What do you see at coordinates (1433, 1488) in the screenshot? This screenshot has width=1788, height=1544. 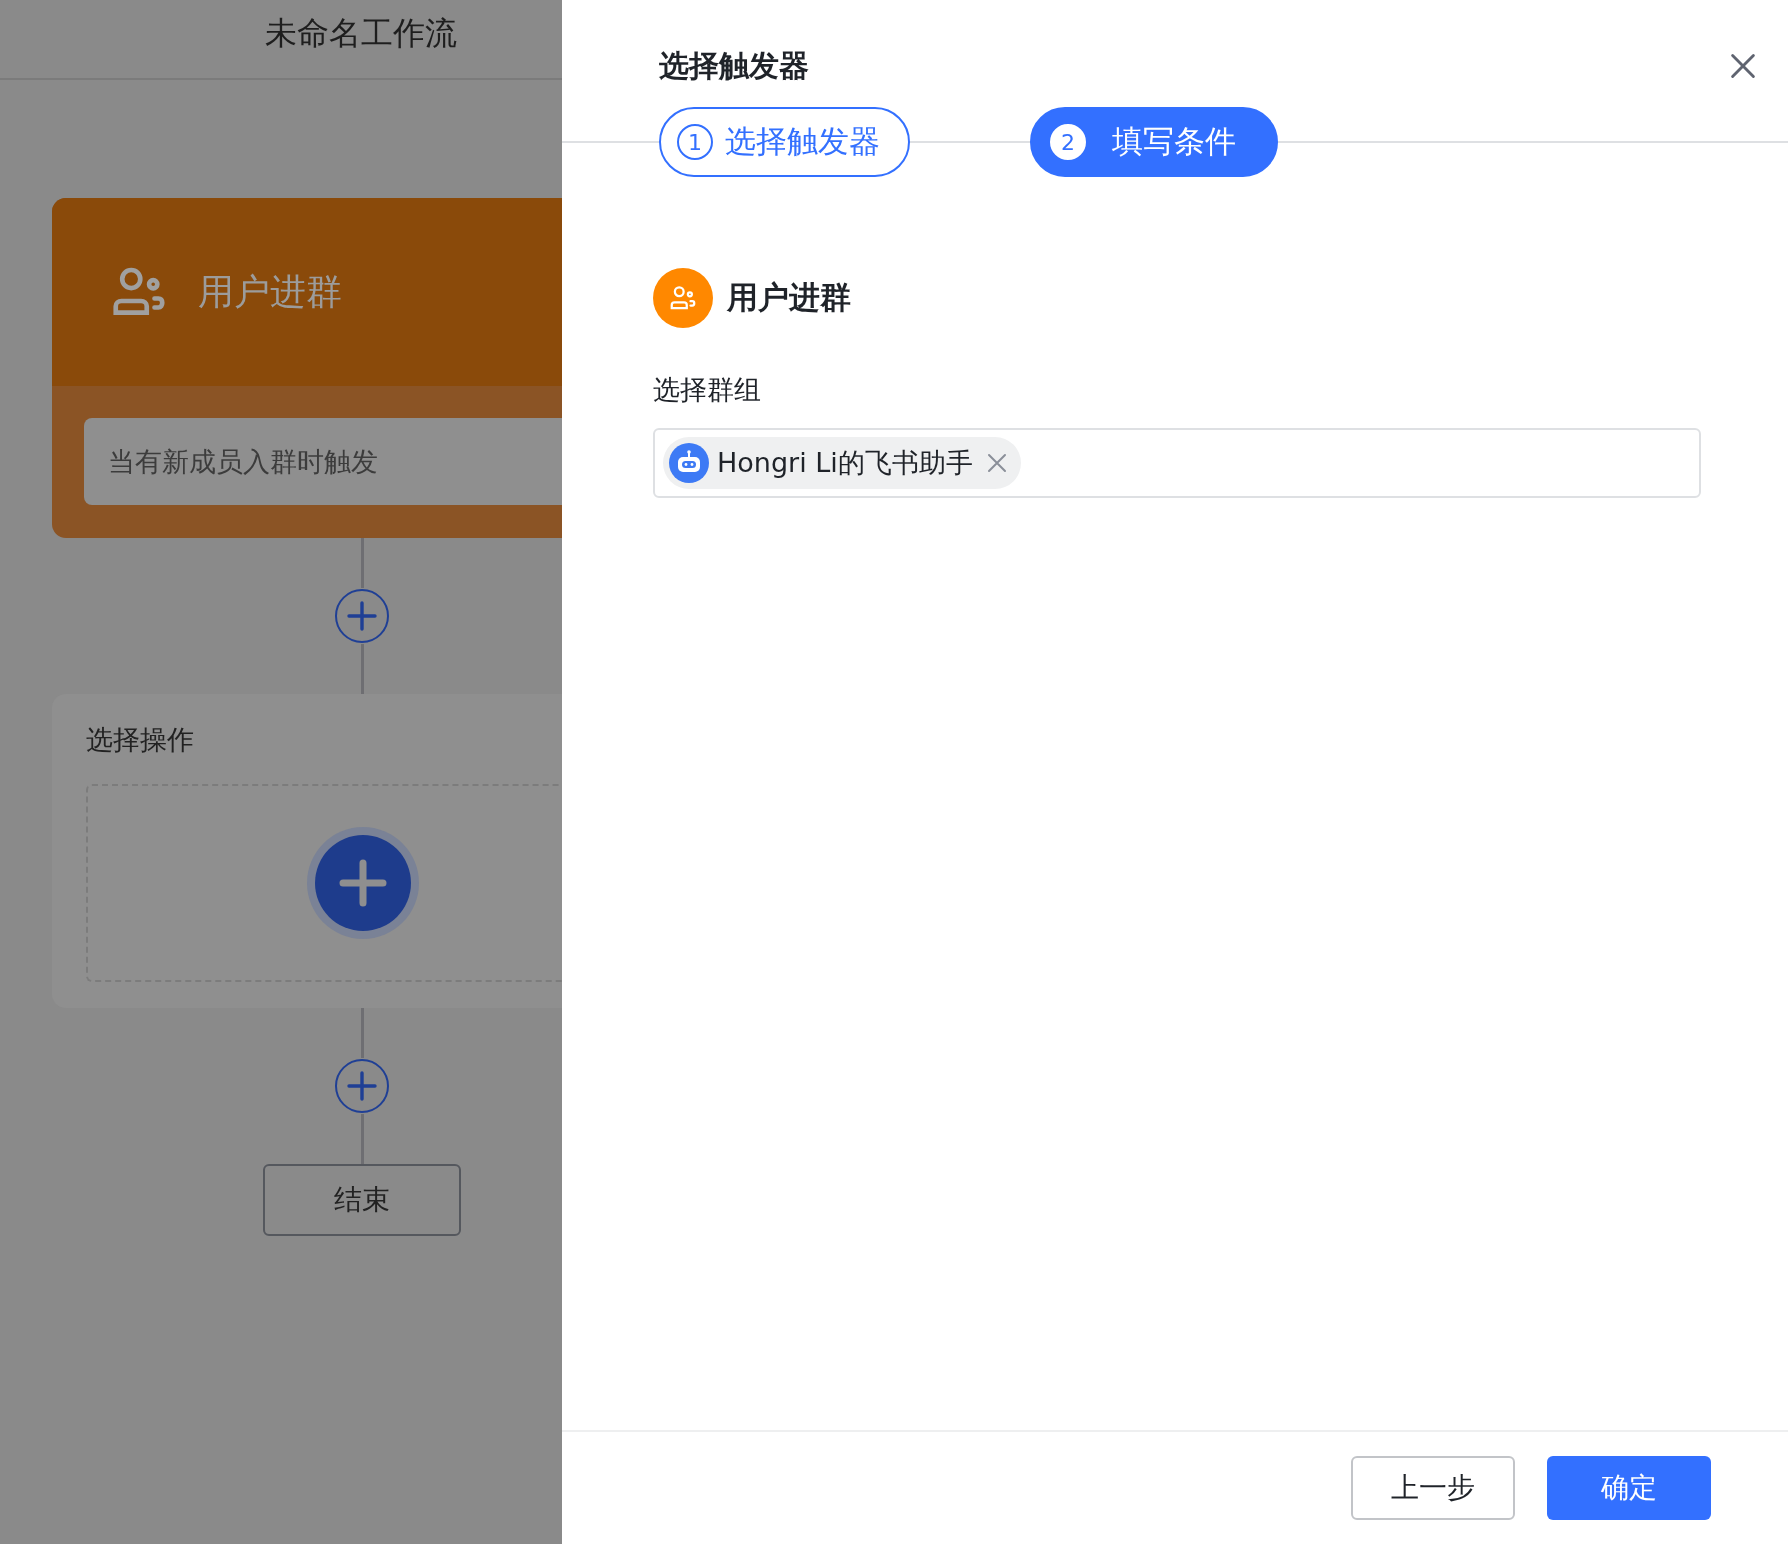 I see `back-button: 上一步` at bounding box center [1433, 1488].